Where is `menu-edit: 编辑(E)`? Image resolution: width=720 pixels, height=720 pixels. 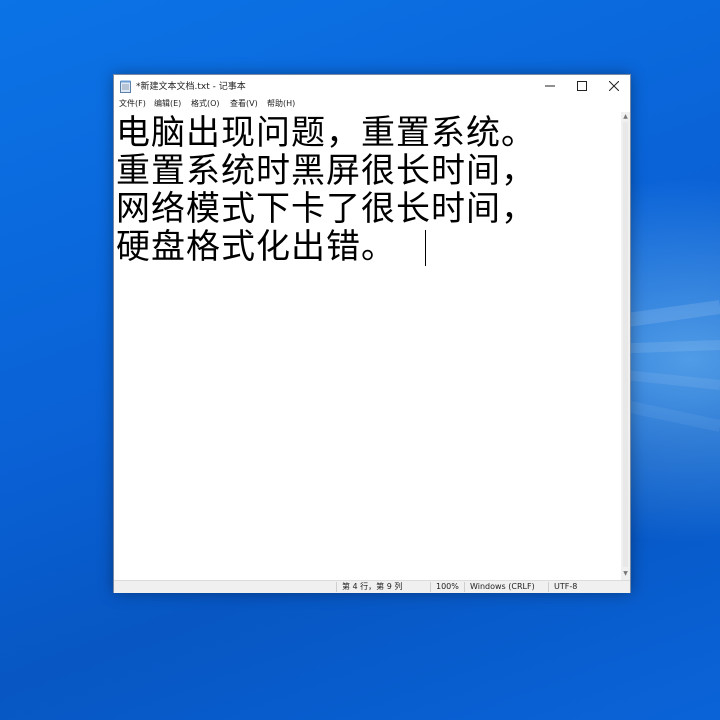 menu-edit: 编辑(E) is located at coordinates (167, 103).